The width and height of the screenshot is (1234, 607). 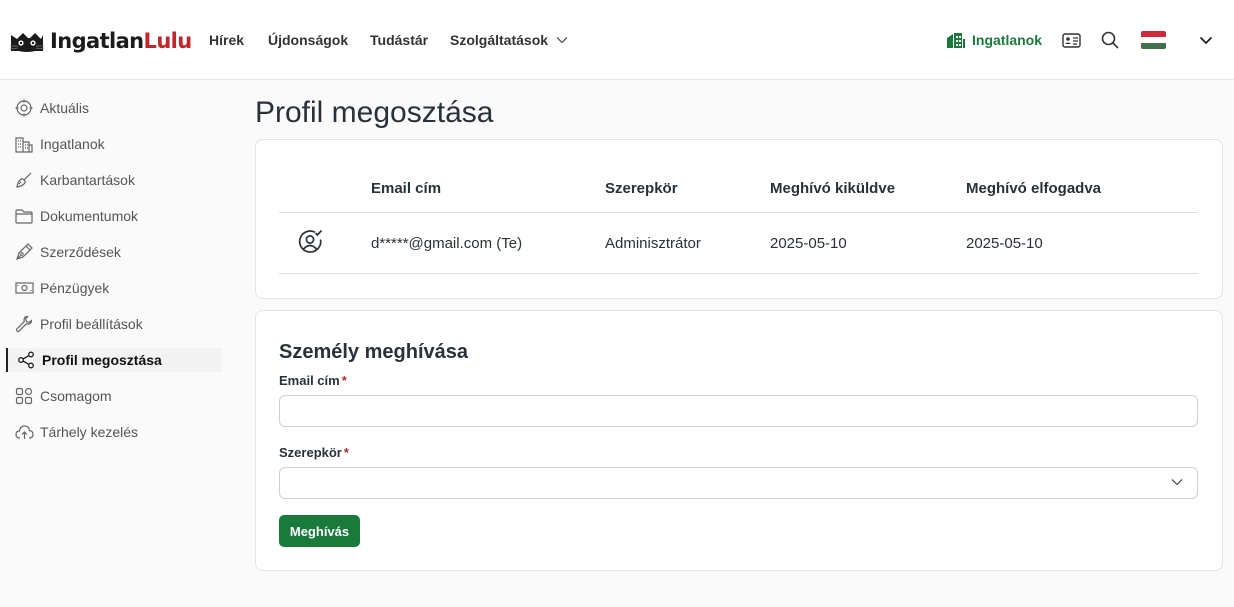 What do you see at coordinates (26, 360) in the screenshot?
I see `share-icon` at bounding box center [26, 360].